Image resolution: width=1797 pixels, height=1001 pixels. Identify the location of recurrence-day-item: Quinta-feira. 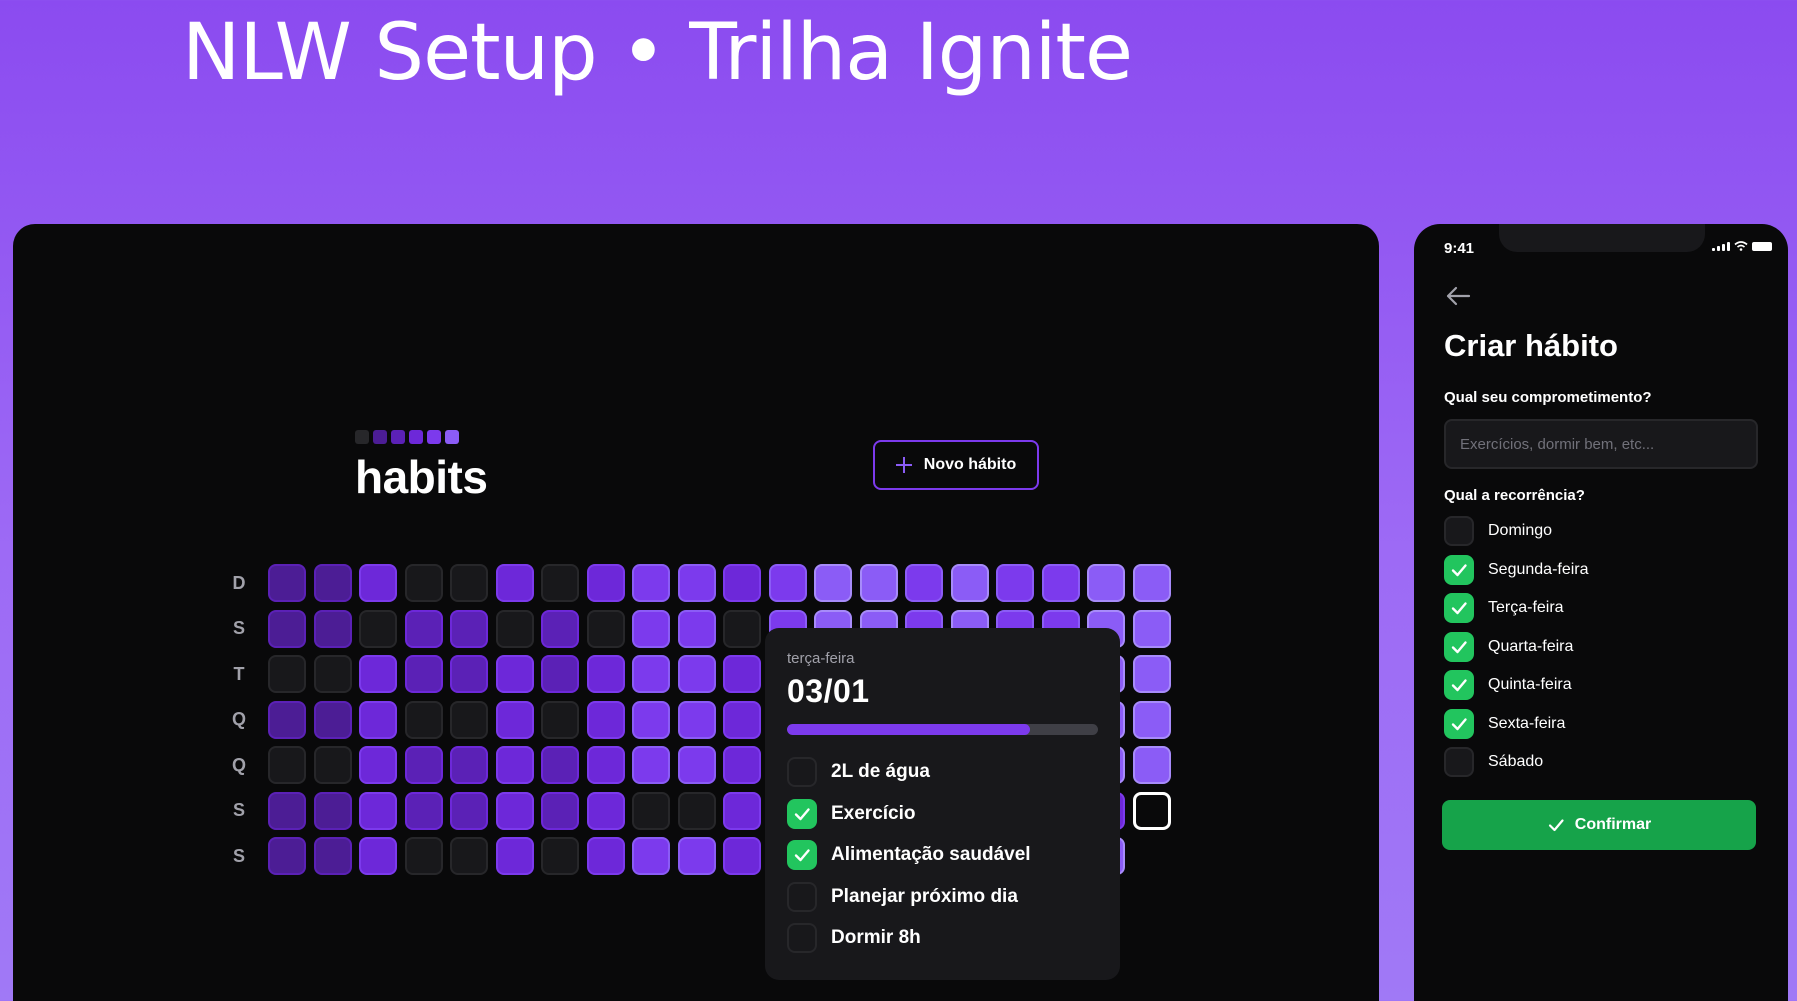
(1516, 685).